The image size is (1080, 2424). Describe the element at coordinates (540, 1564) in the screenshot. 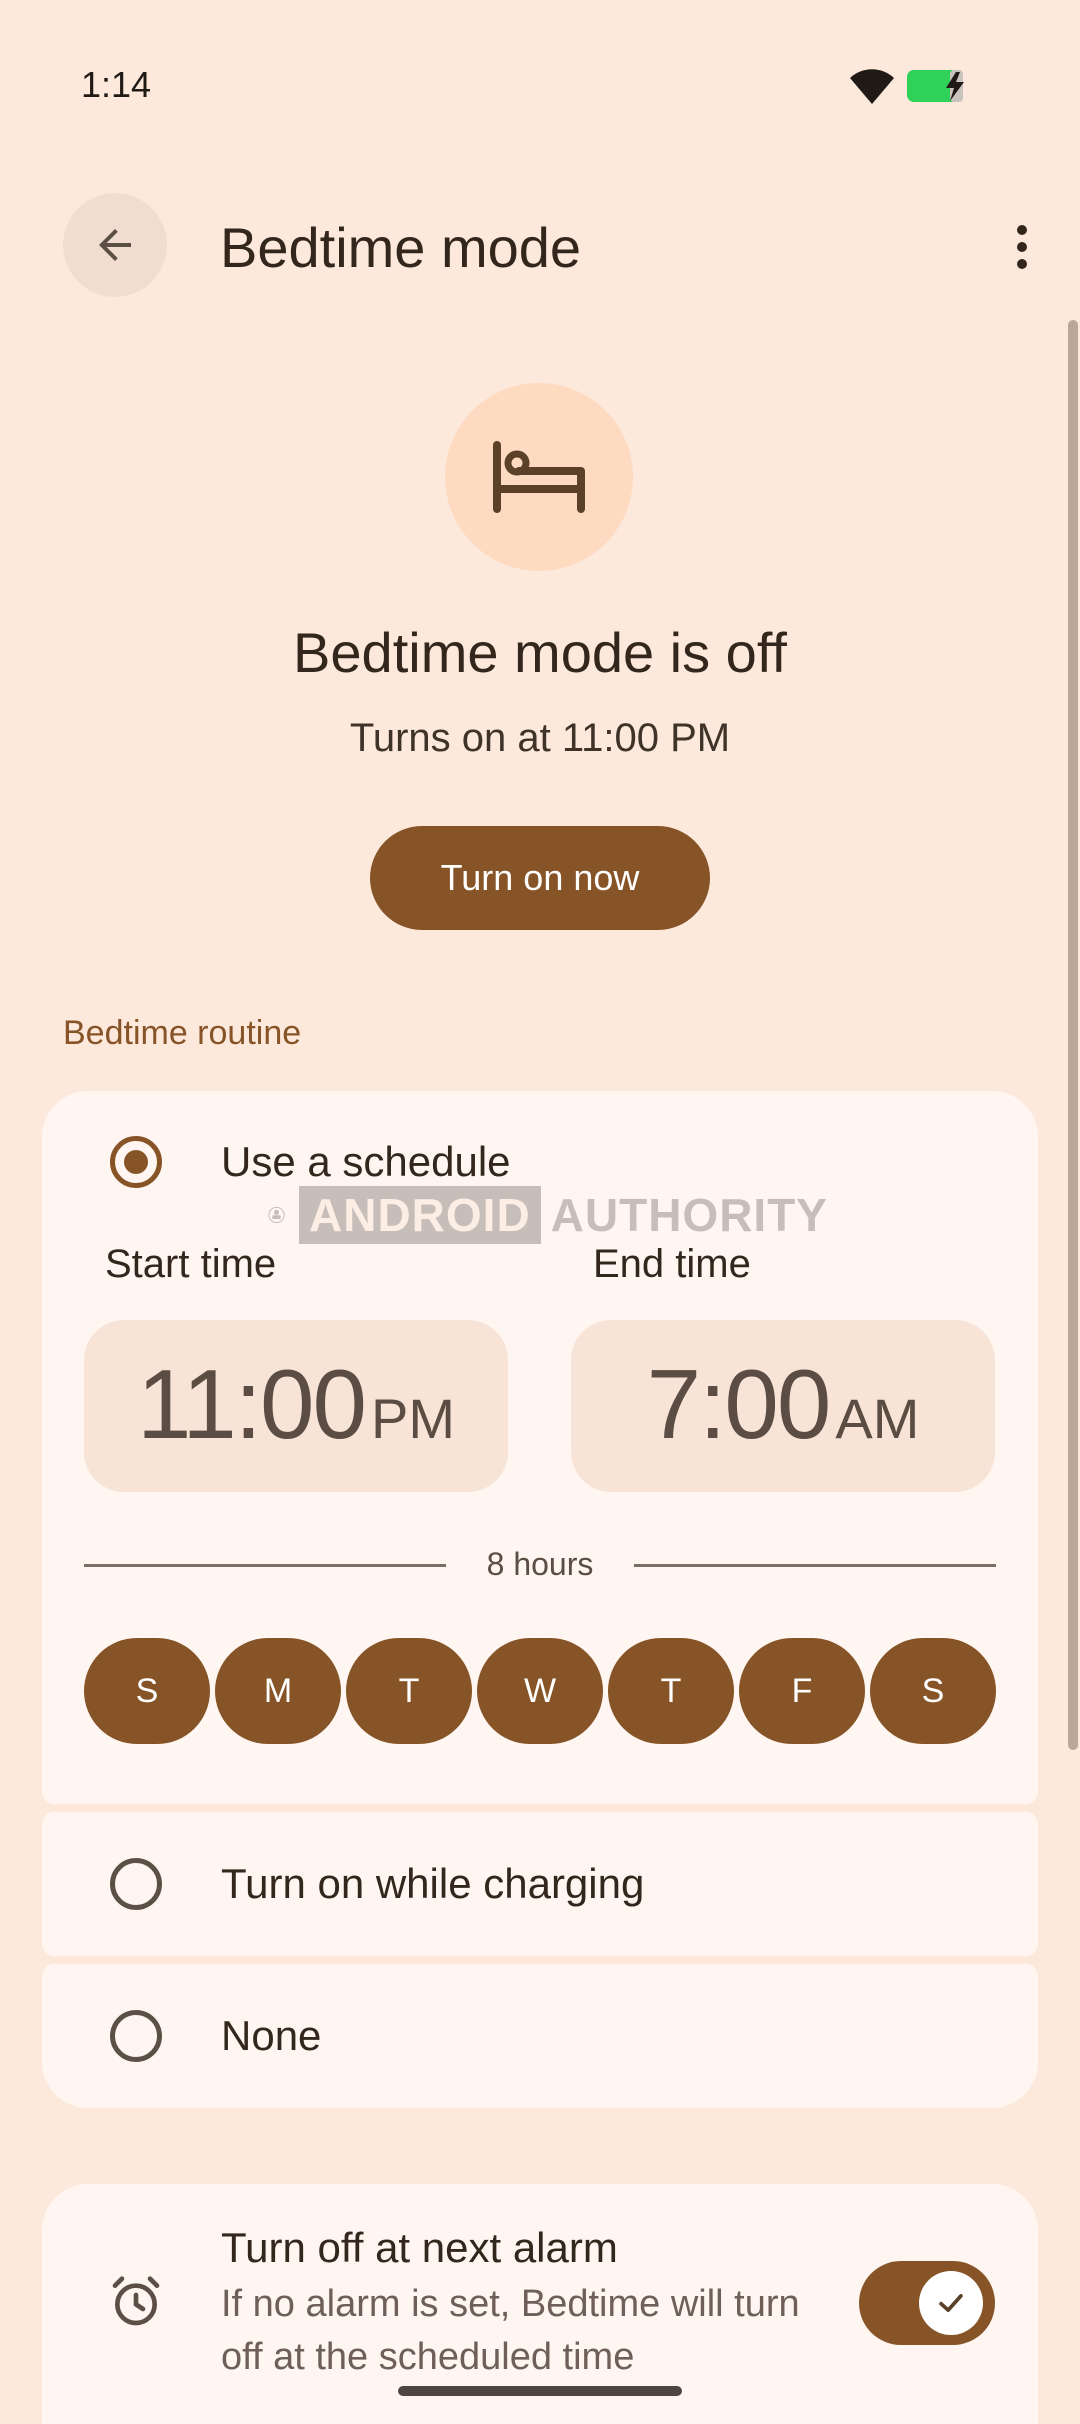

I see `duration-text: 8 hours` at that location.